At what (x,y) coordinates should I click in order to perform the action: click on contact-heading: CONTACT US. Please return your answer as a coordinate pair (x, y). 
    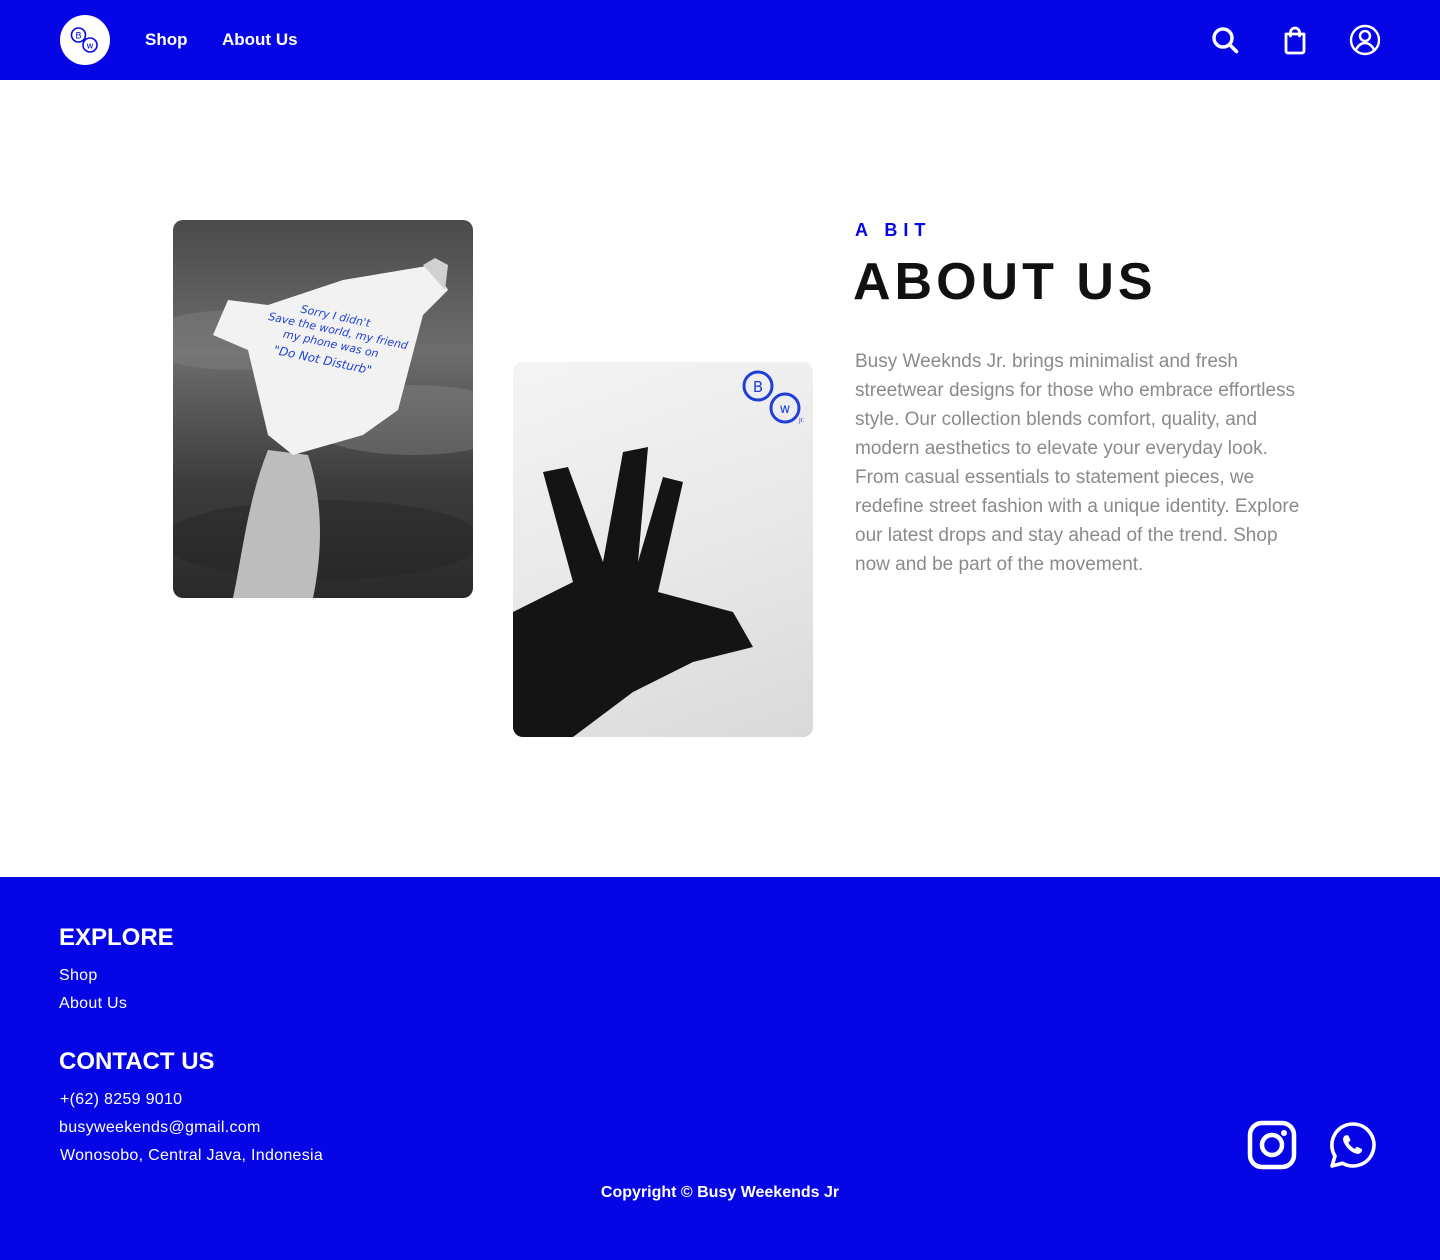
    Looking at the image, I should click on (137, 1061).